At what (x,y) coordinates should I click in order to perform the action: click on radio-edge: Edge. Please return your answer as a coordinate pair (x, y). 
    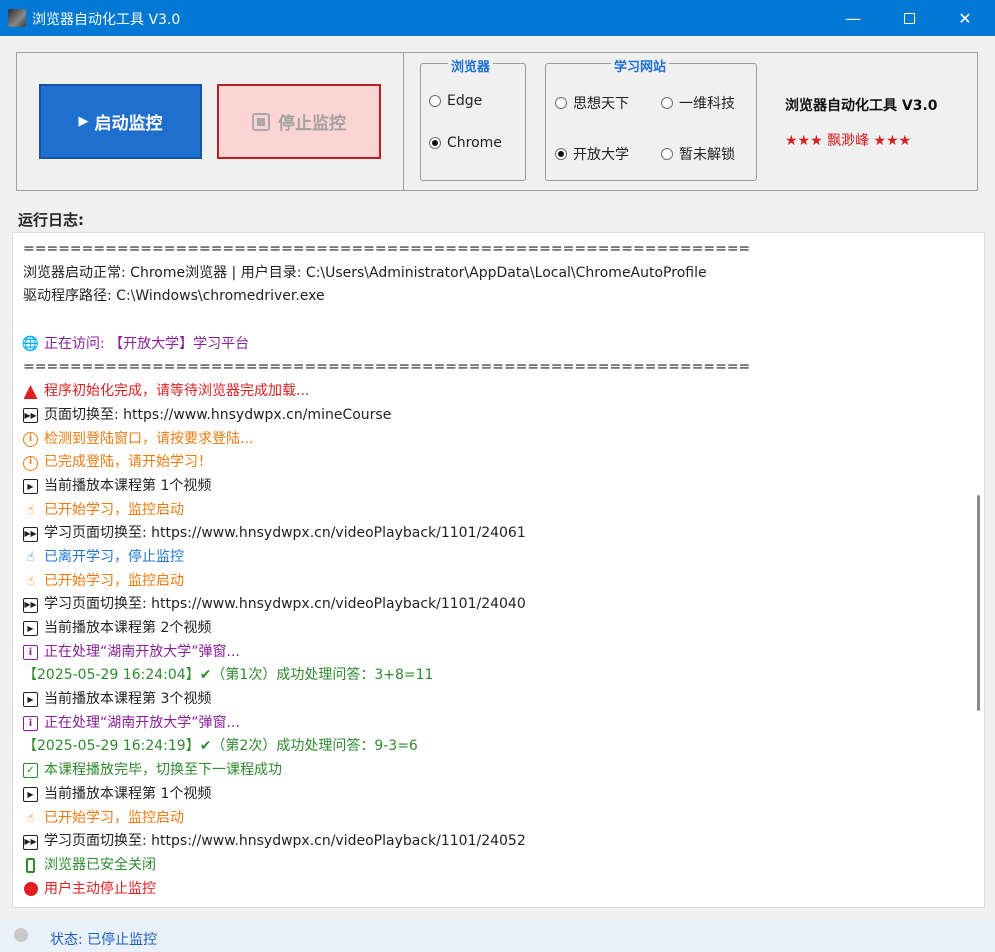
    Looking at the image, I should click on (455, 101).